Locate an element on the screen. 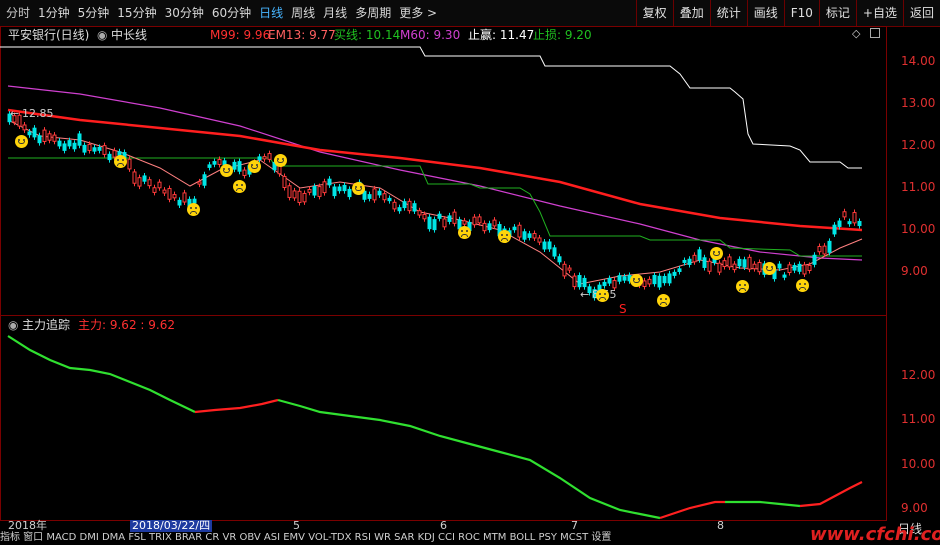  back-button: 返回 is located at coordinates (921, 13).